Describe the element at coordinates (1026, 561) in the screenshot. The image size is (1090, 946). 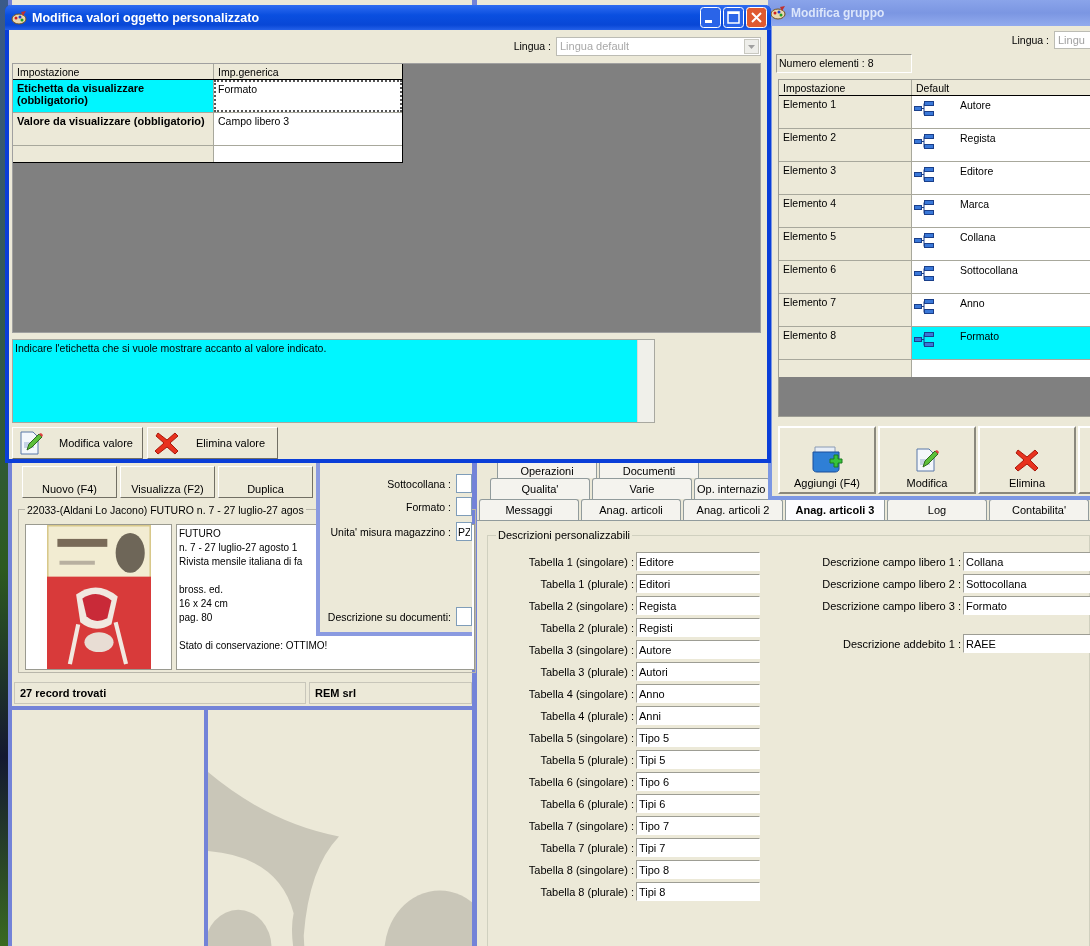
I see `input-field: Collana` at that location.